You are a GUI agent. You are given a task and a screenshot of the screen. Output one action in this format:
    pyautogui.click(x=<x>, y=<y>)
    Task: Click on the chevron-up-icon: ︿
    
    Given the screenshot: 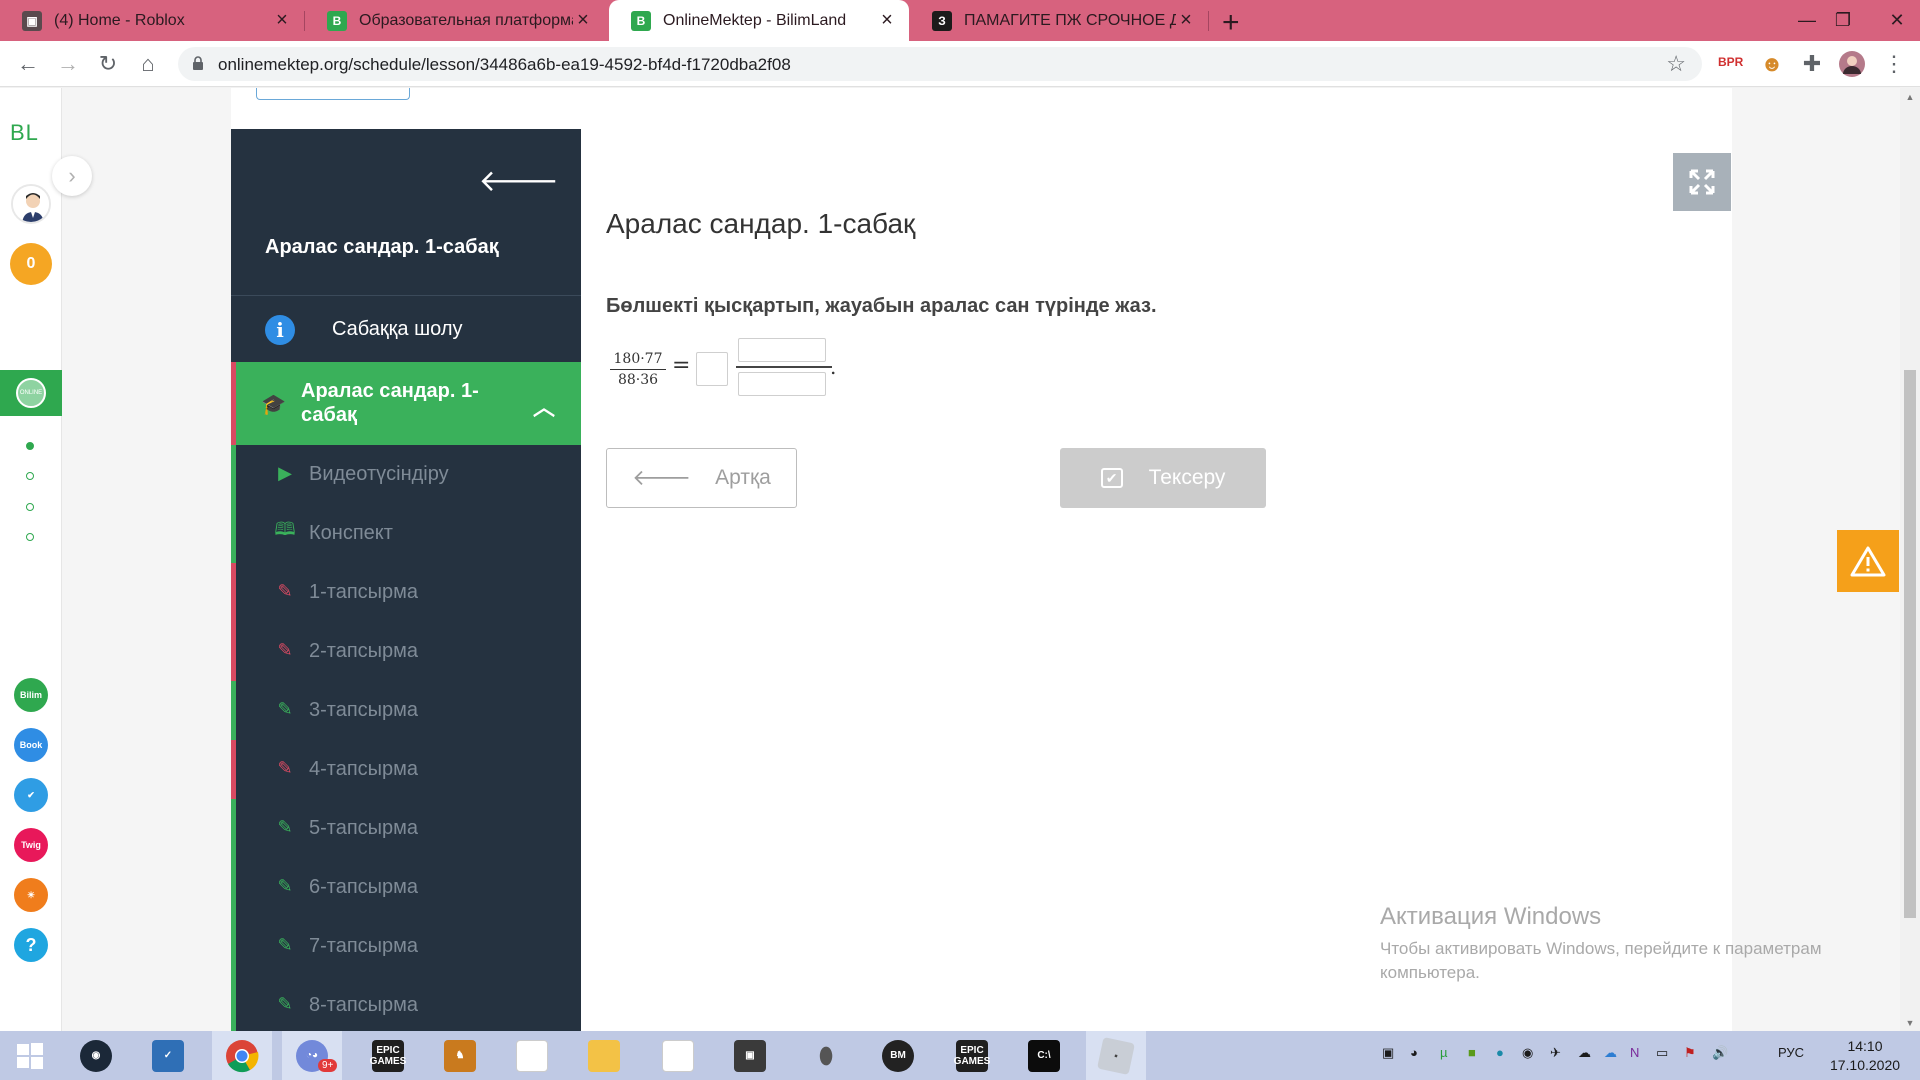 What is the action you would take?
    pyautogui.click(x=544, y=406)
    